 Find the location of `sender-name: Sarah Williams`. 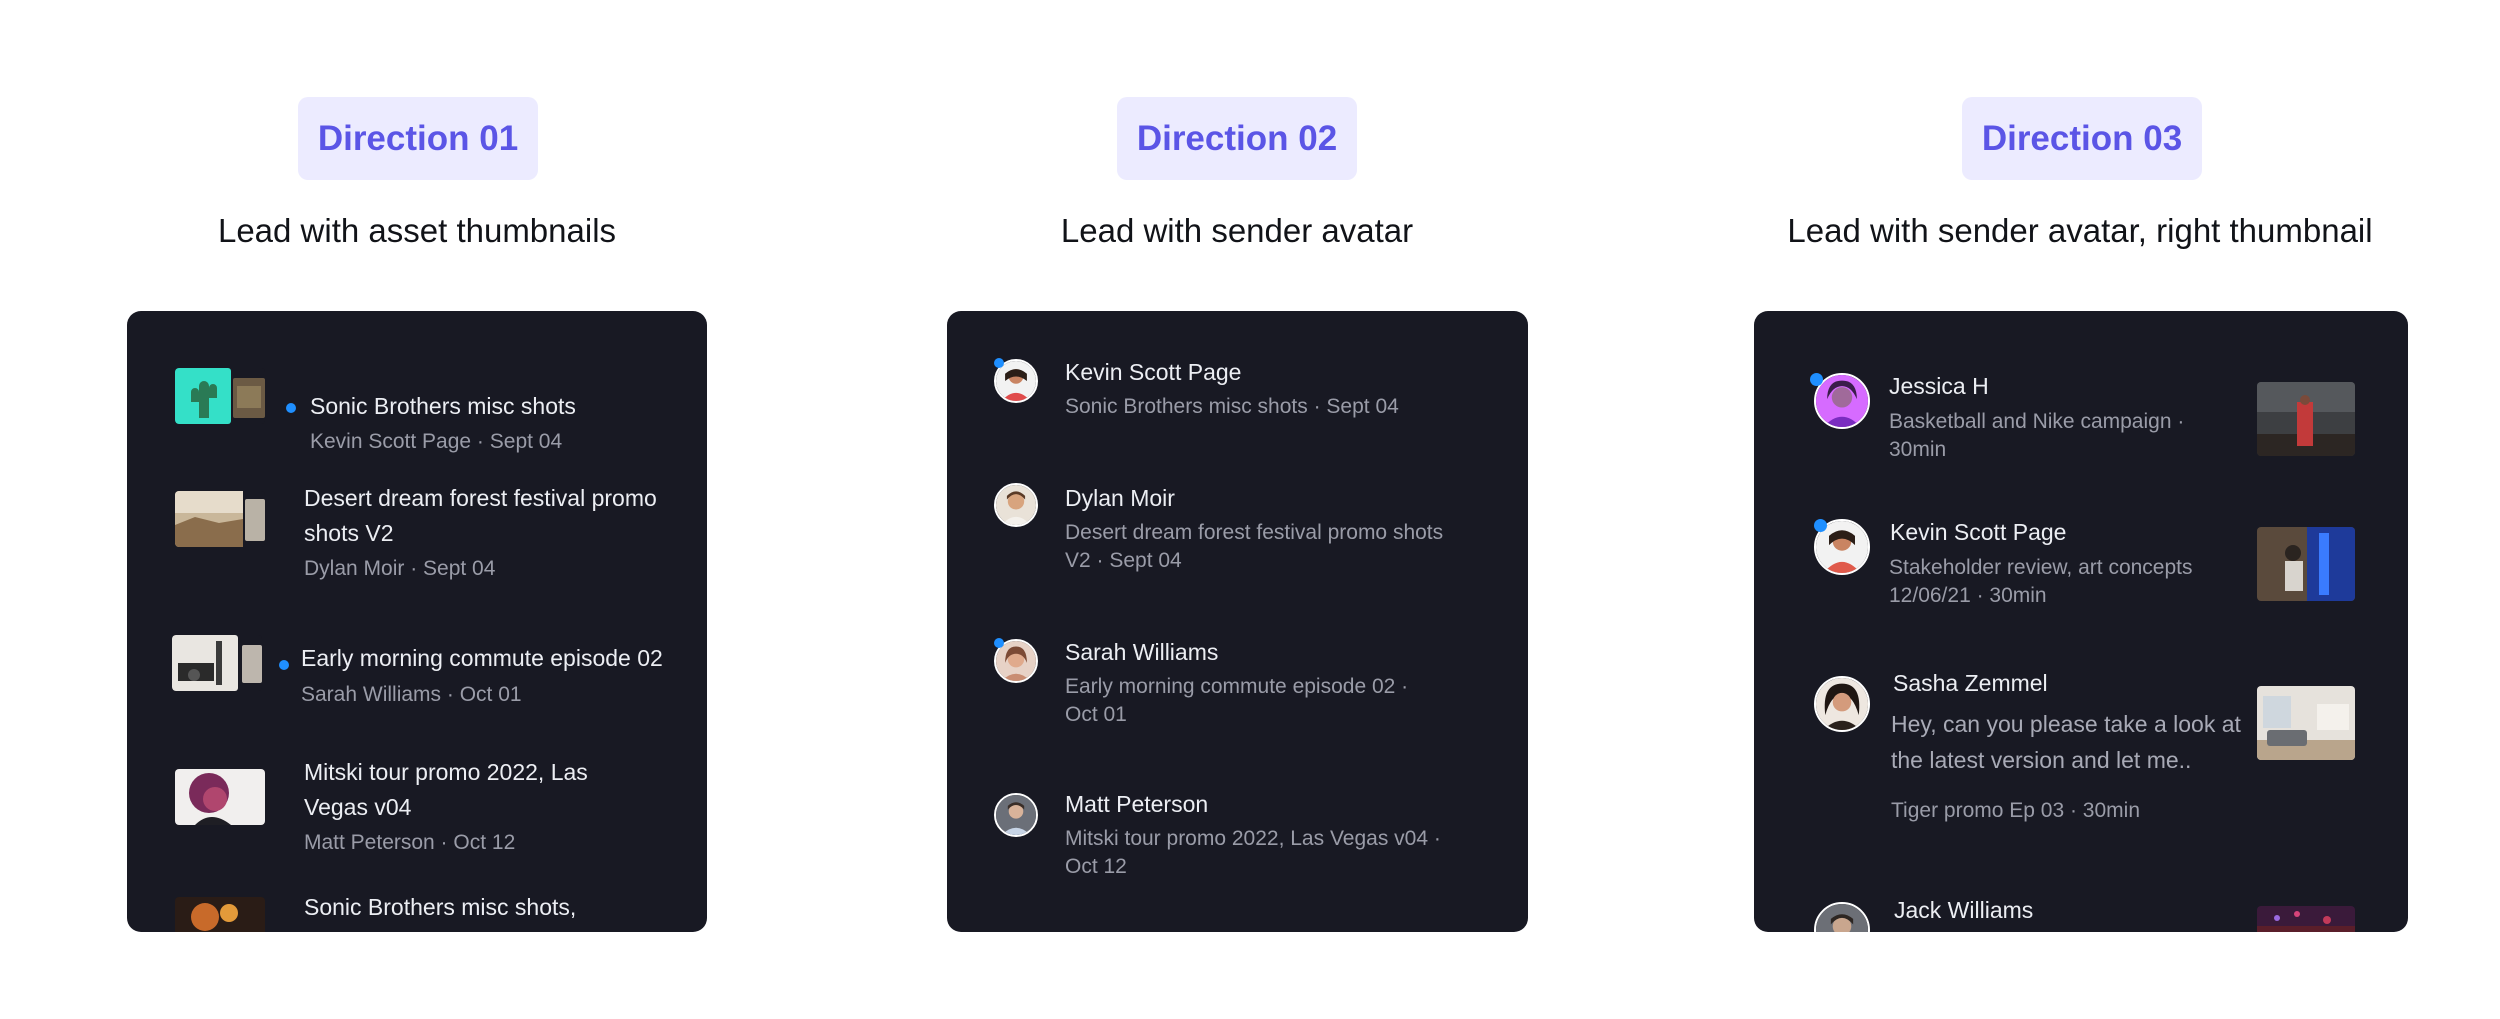

sender-name: Sarah Williams is located at coordinates (1142, 652).